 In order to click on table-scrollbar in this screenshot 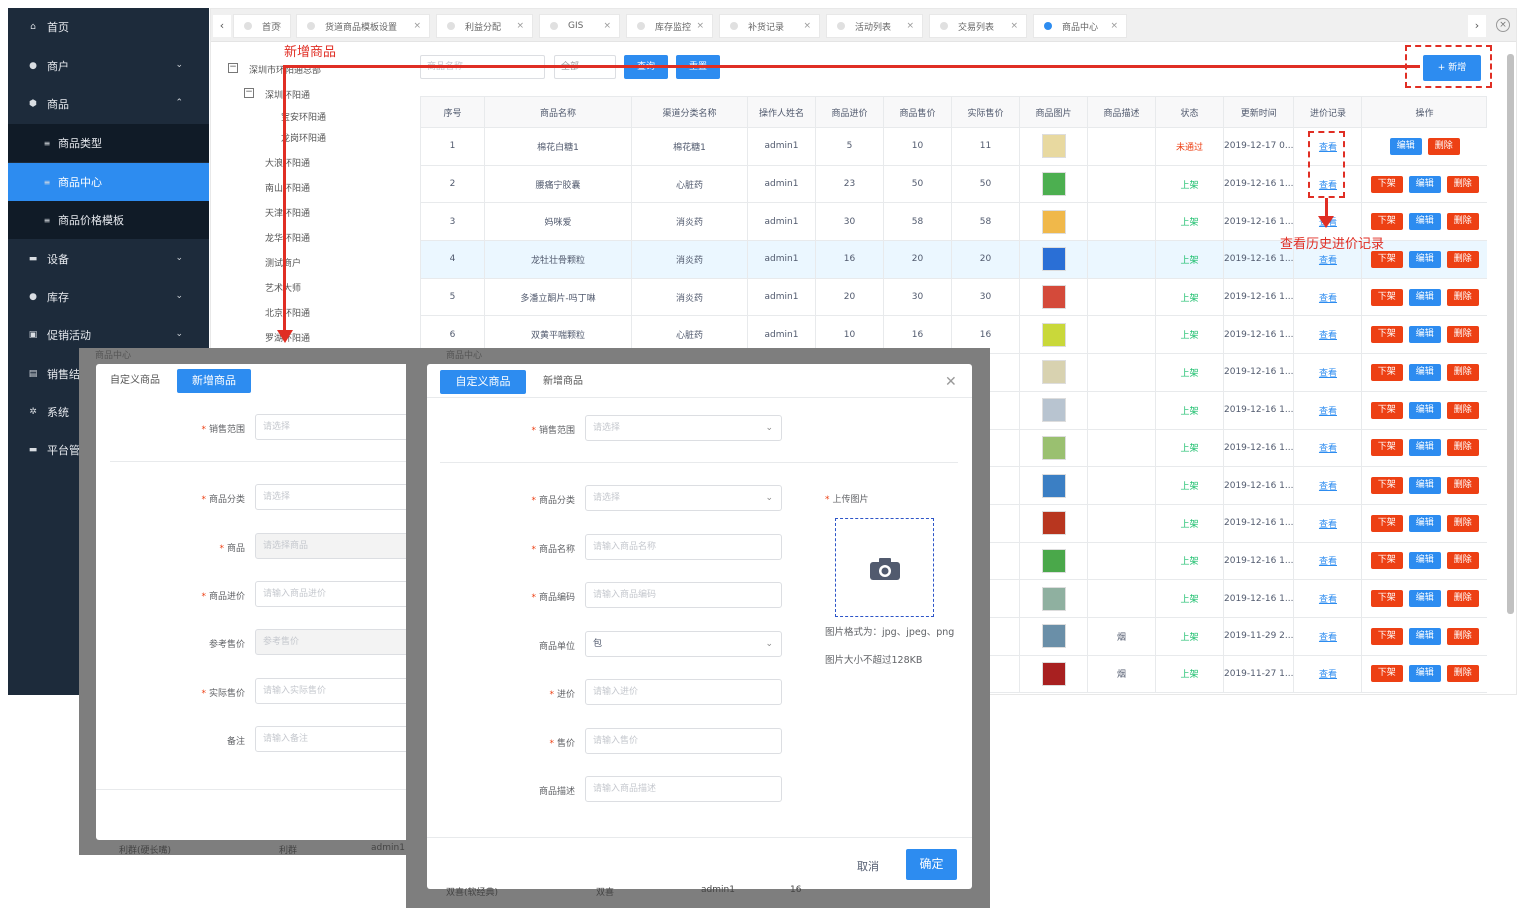, I will do `click(1510, 369)`.